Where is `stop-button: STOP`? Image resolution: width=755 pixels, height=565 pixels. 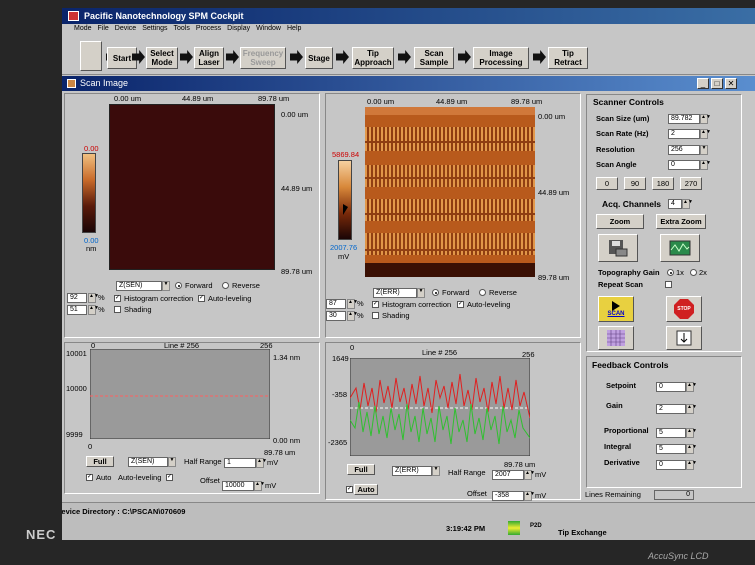
stop-button: STOP is located at coordinates (684, 309).